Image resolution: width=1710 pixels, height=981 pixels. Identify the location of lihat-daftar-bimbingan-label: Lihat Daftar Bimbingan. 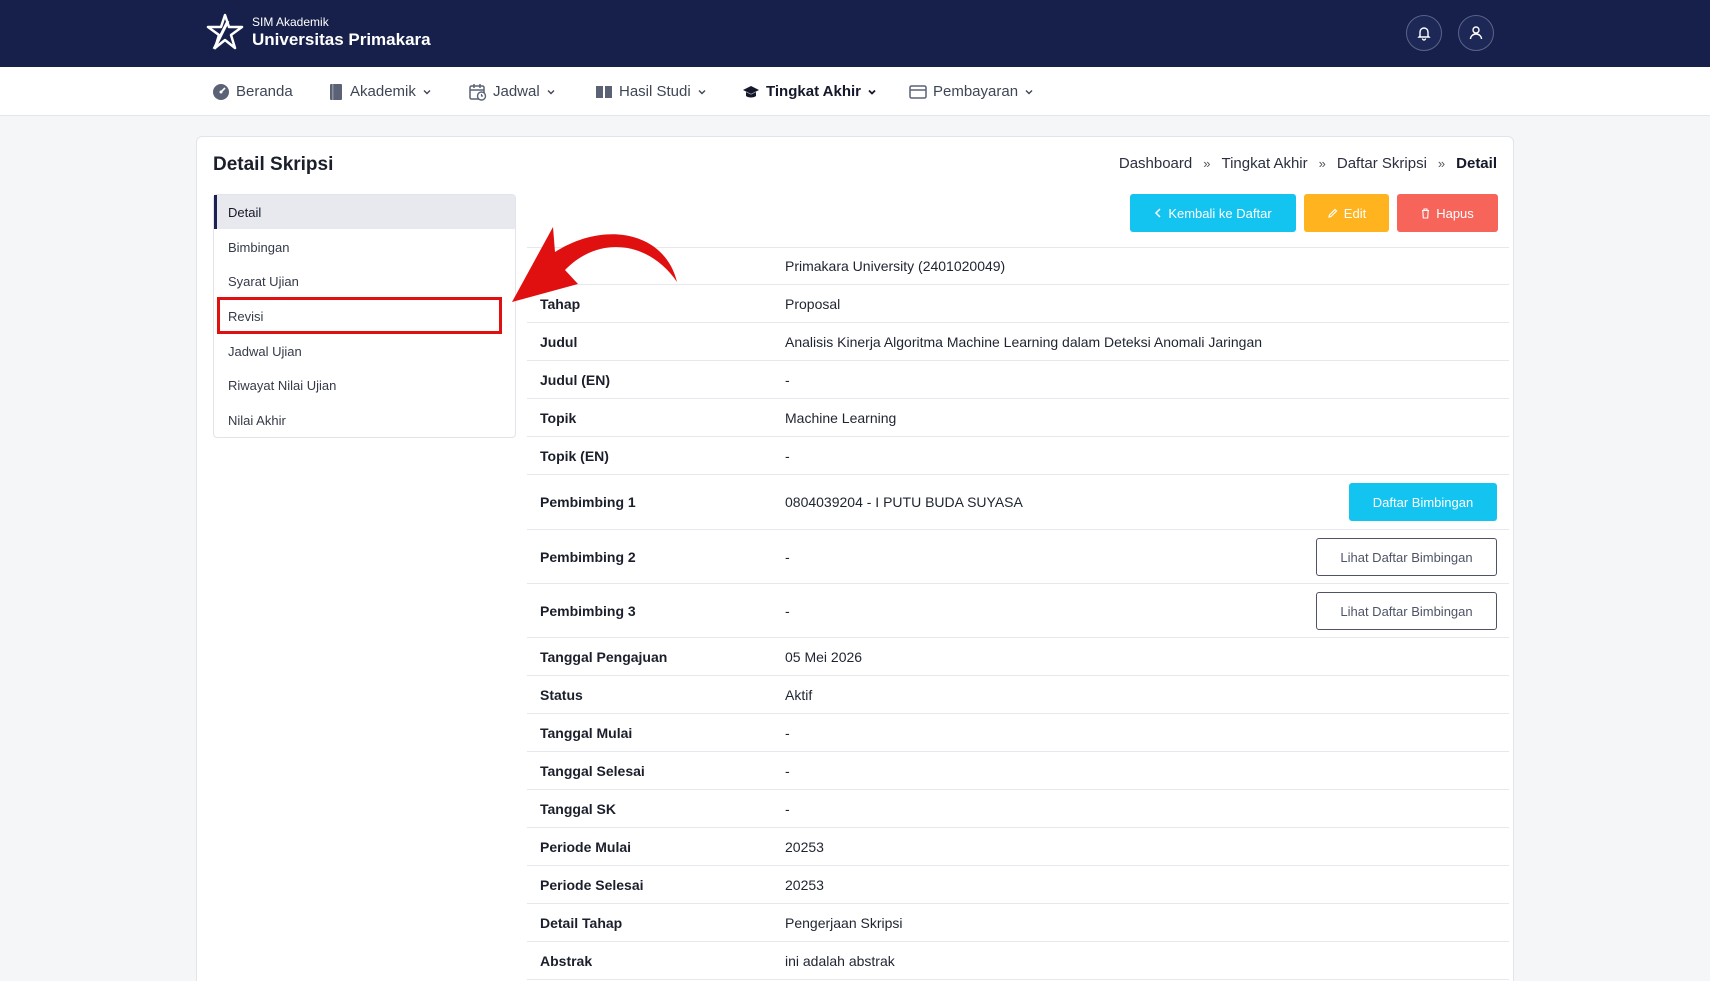
(1406, 557).